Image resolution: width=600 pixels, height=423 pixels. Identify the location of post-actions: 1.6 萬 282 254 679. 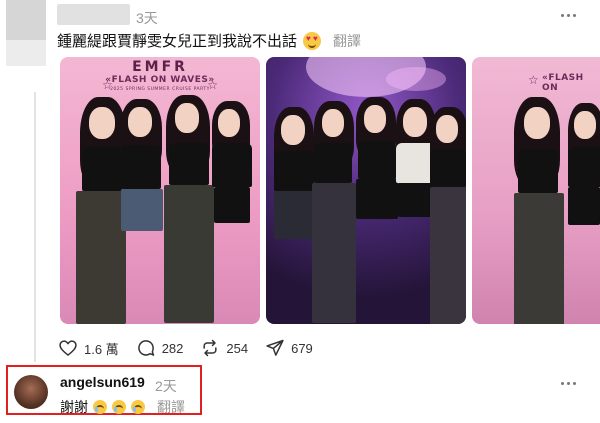
(194, 348).